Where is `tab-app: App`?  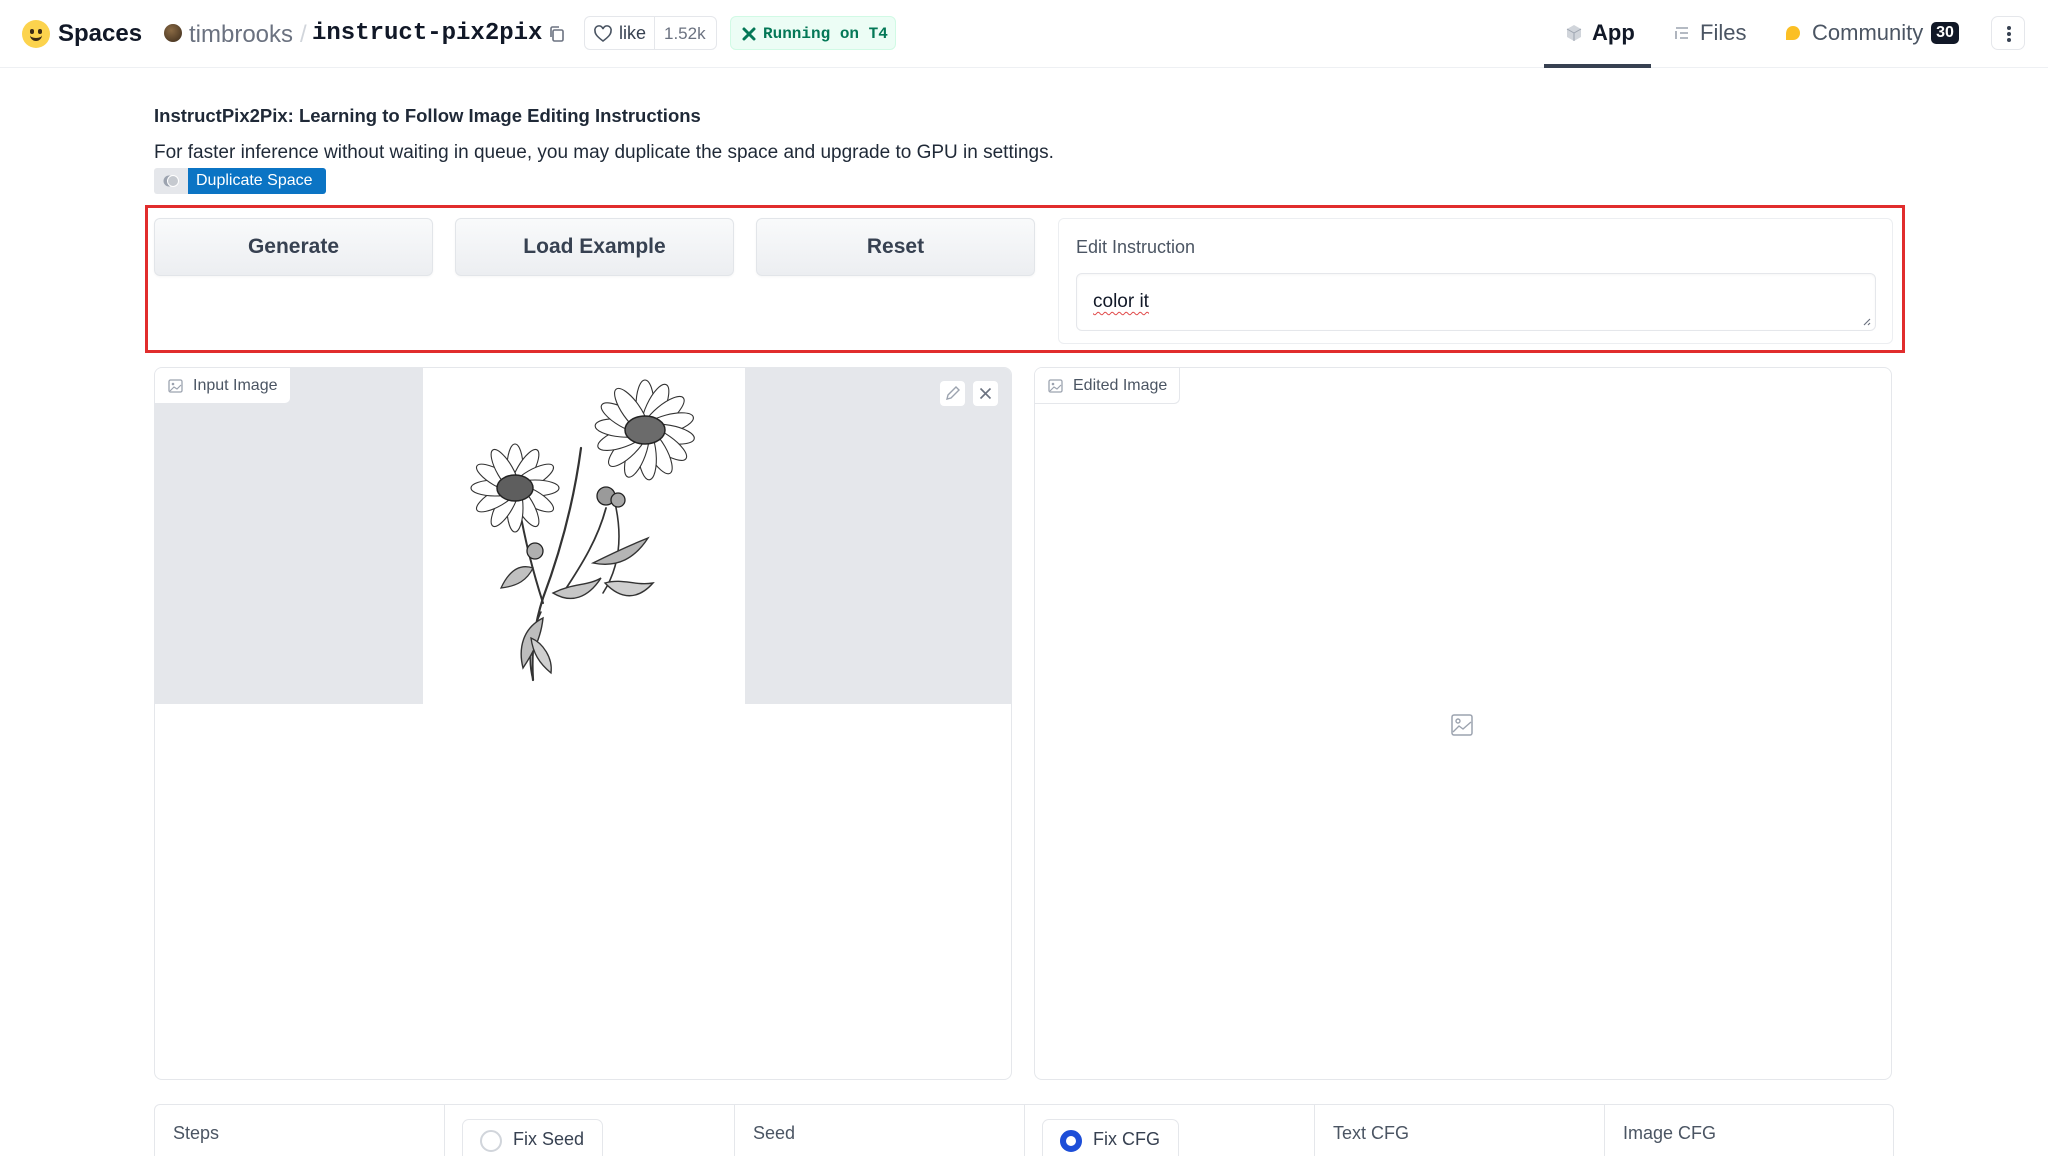
tab-app: App is located at coordinates (1613, 33).